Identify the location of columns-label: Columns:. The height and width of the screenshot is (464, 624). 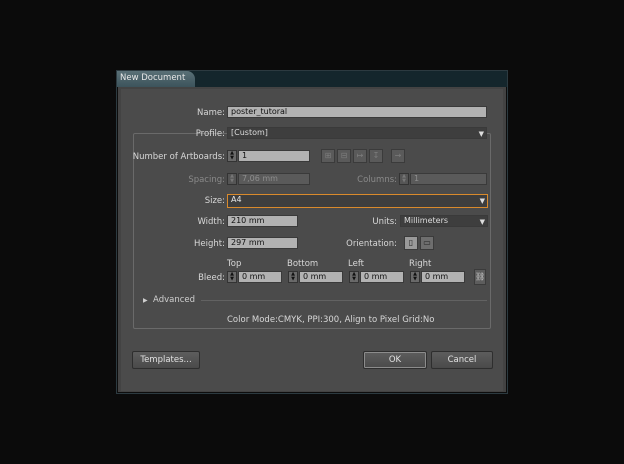
(377, 180).